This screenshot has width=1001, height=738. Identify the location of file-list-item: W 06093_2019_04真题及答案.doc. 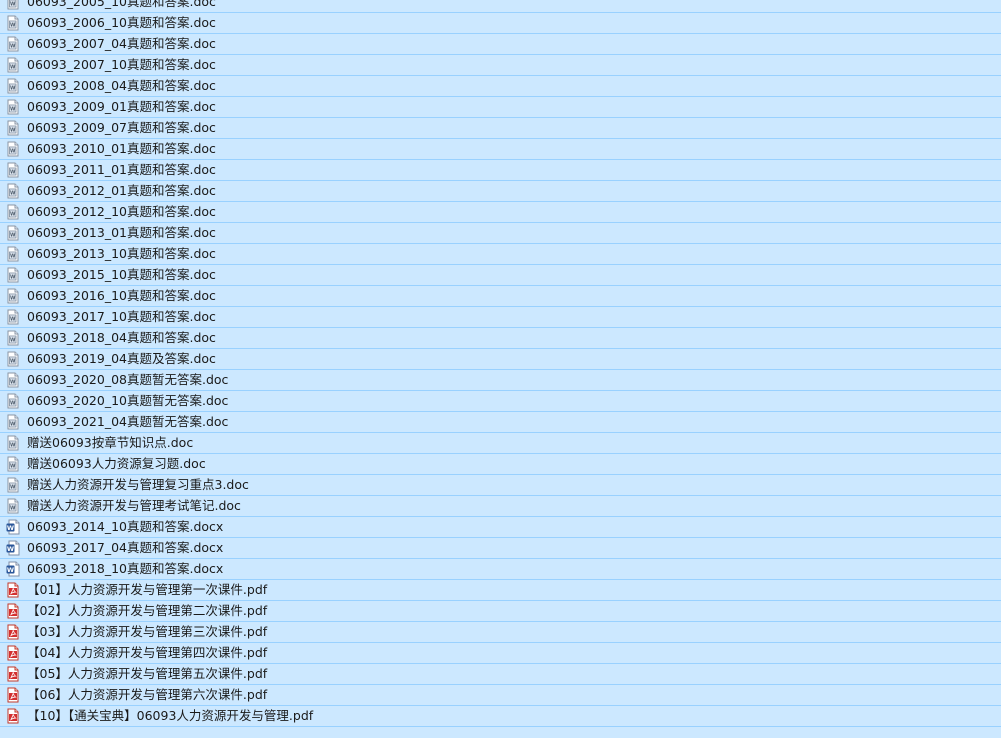
(500, 359).